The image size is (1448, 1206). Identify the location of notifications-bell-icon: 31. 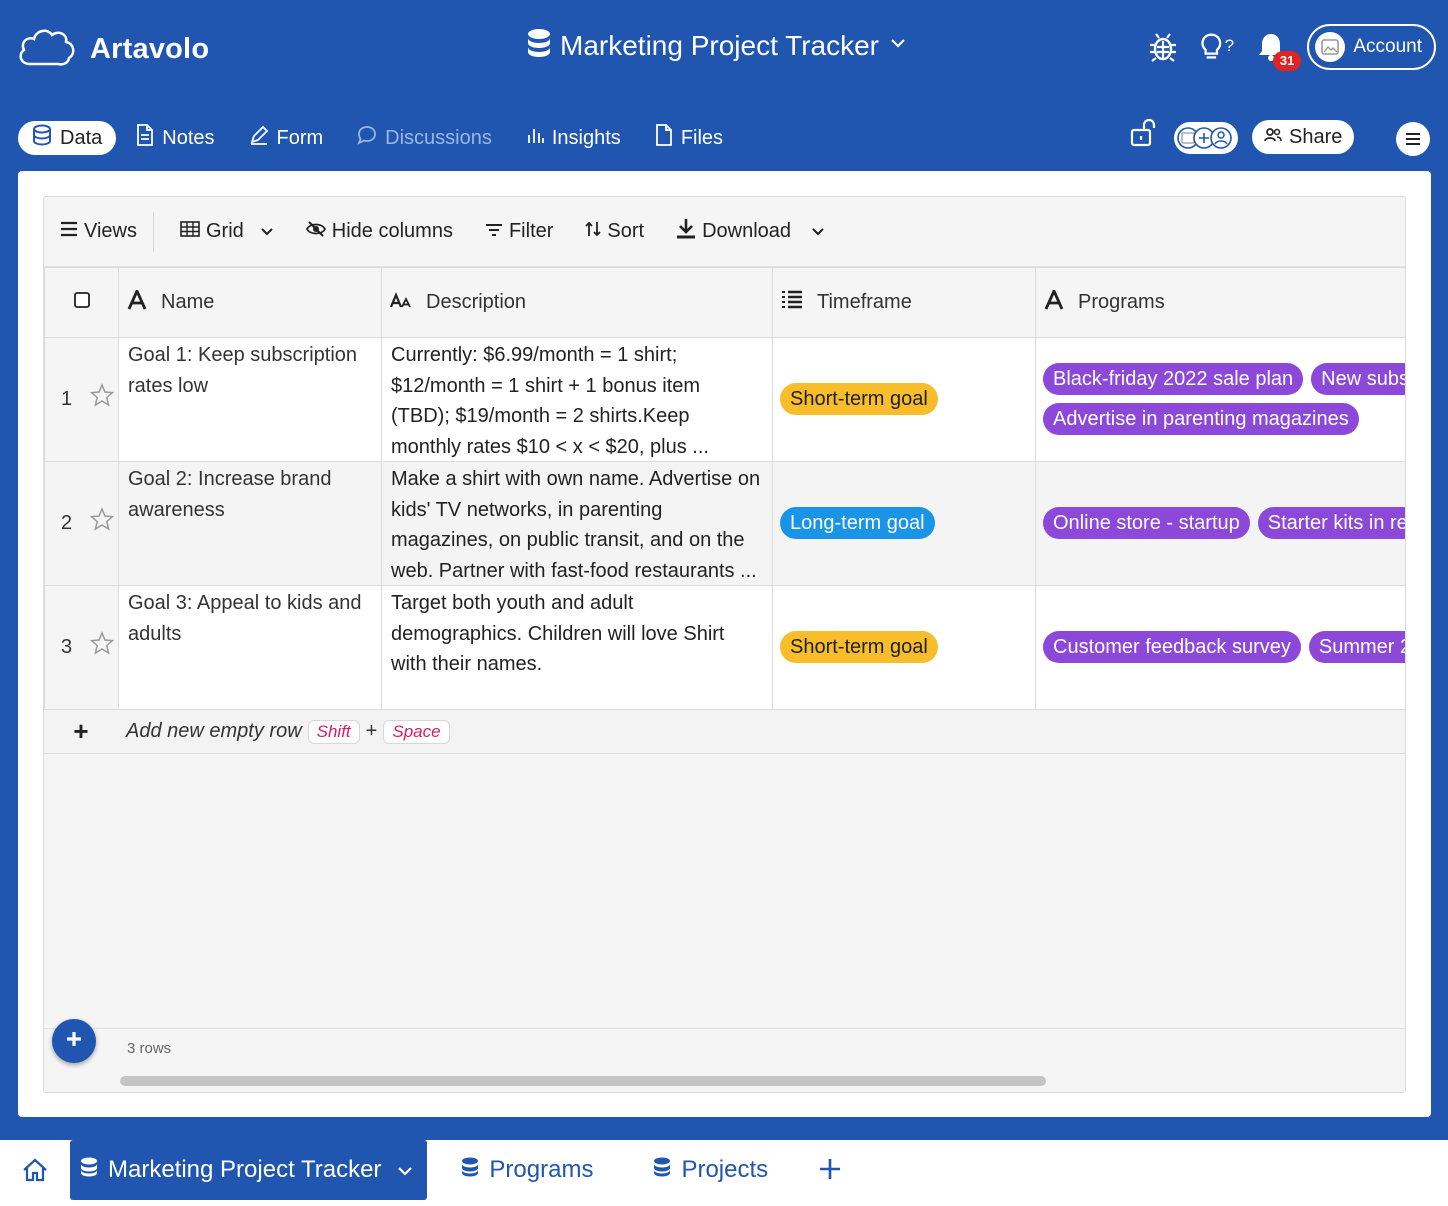
(1277, 49).